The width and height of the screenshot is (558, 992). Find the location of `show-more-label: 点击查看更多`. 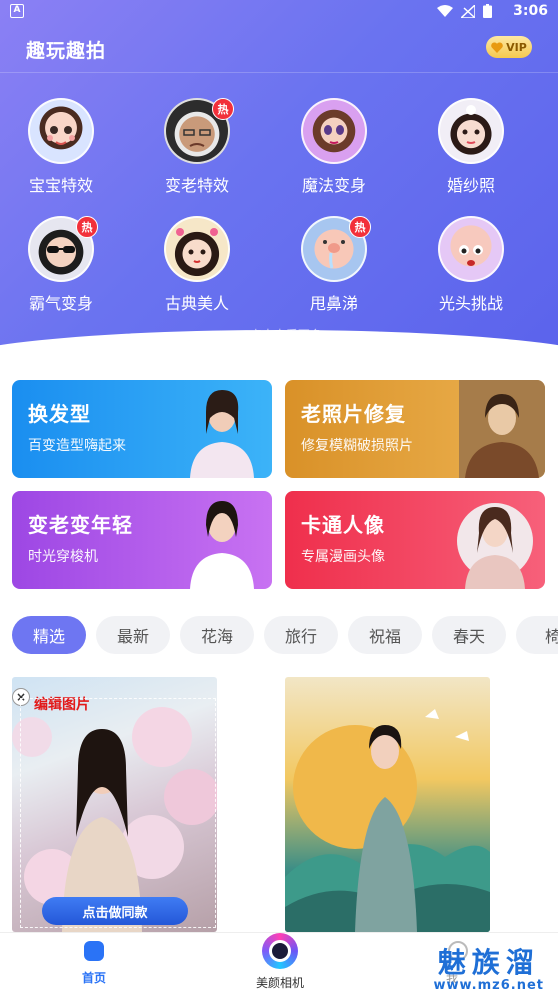

show-more-label: 点击查看更多 is located at coordinates (285, 335).